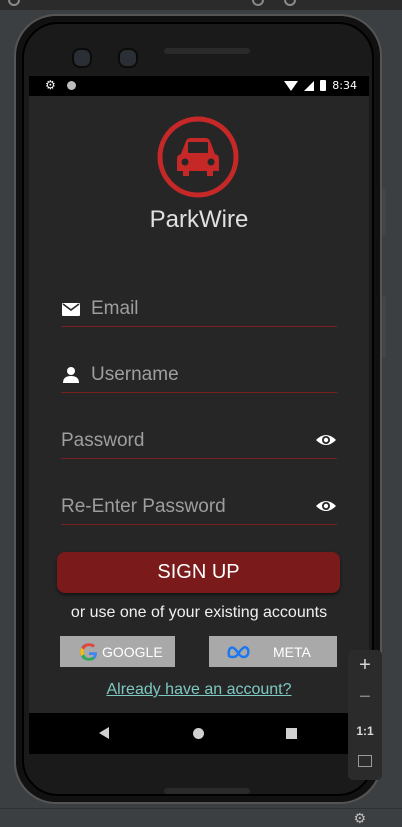  I want to click on password-field: Password, so click(199, 441).